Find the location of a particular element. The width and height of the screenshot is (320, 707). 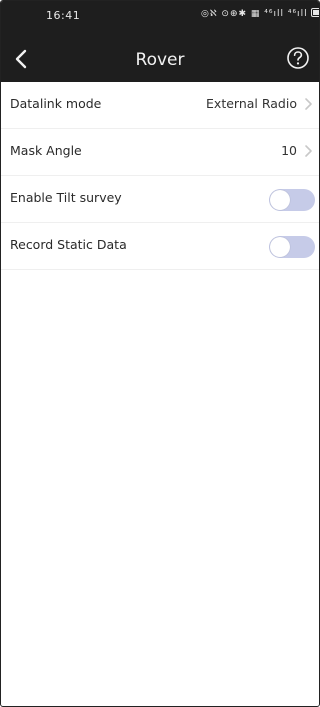

status-icons: ◎ℵ ⊙⊕✱ ▦ ⁴⁶ıll ⁴⁶ıll is located at coordinates (260, 13).